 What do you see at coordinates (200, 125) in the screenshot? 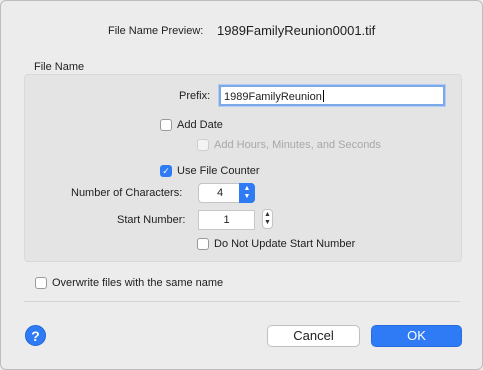
I see `add-date-label: Add Date` at bounding box center [200, 125].